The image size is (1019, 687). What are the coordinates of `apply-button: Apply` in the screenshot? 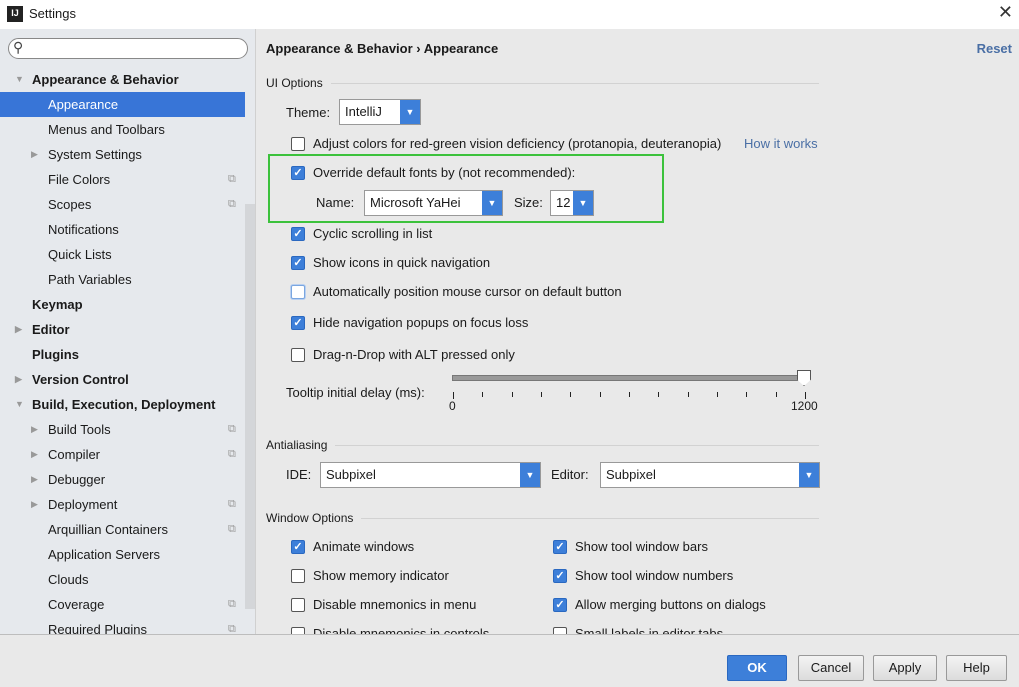 It's located at (905, 668).